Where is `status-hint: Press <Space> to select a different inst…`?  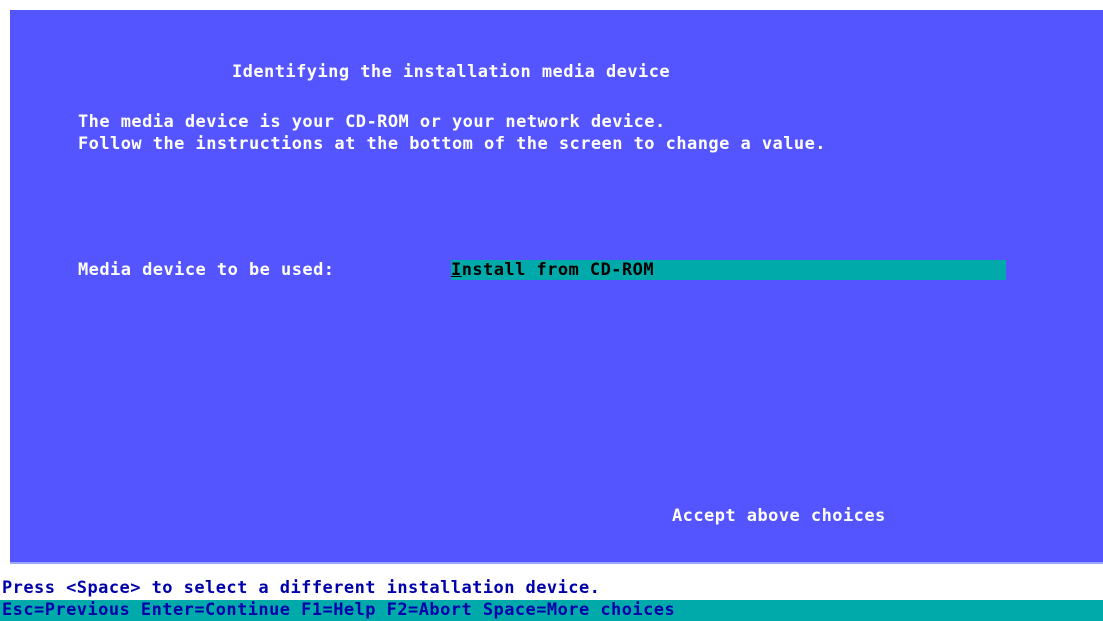 status-hint: Press <Space> to select a different inst… is located at coordinates (551, 588).